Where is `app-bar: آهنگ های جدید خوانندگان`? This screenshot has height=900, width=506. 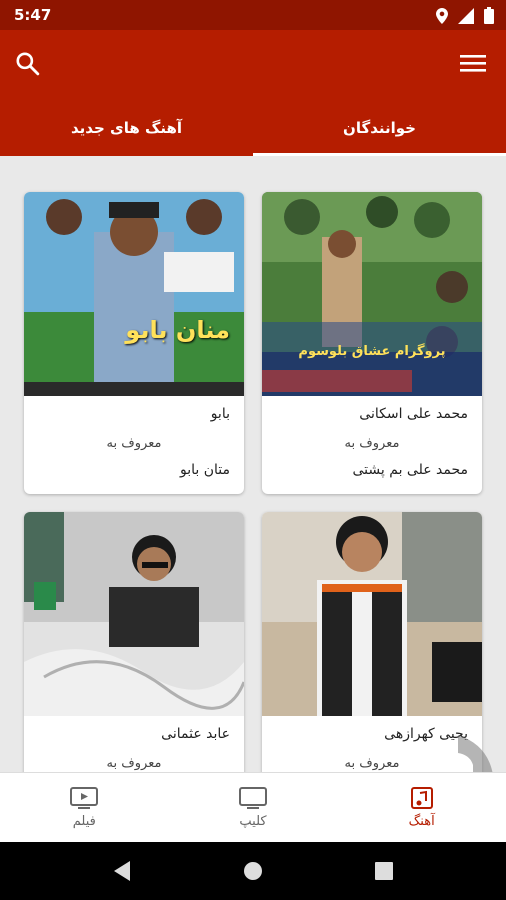
app-bar: آهنگ های جدید خوانندگان is located at coordinates (253, 93).